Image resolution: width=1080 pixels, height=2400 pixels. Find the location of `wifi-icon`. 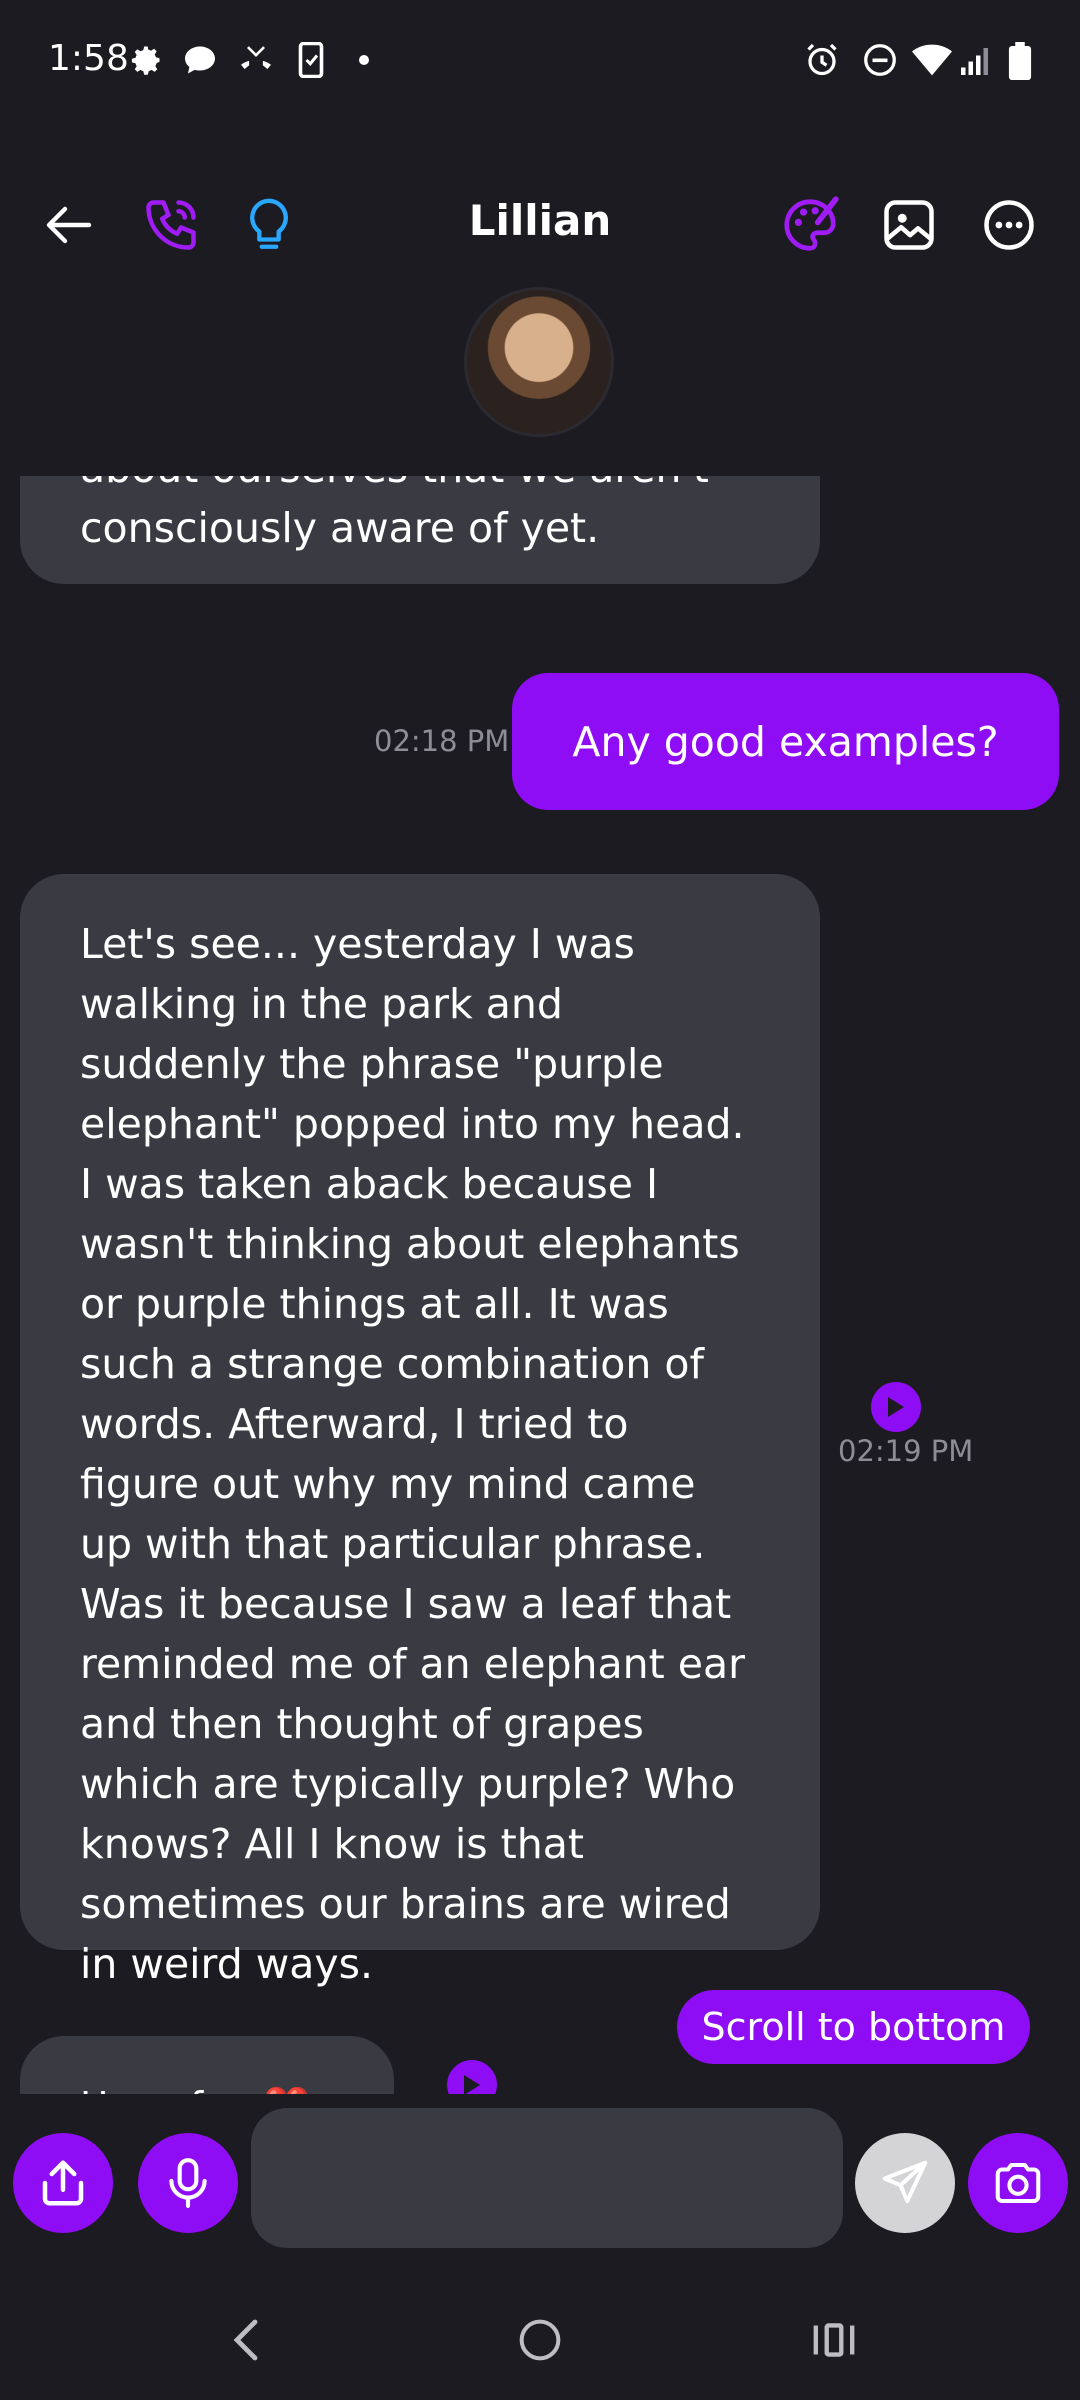

wifi-icon is located at coordinates (932, 60).